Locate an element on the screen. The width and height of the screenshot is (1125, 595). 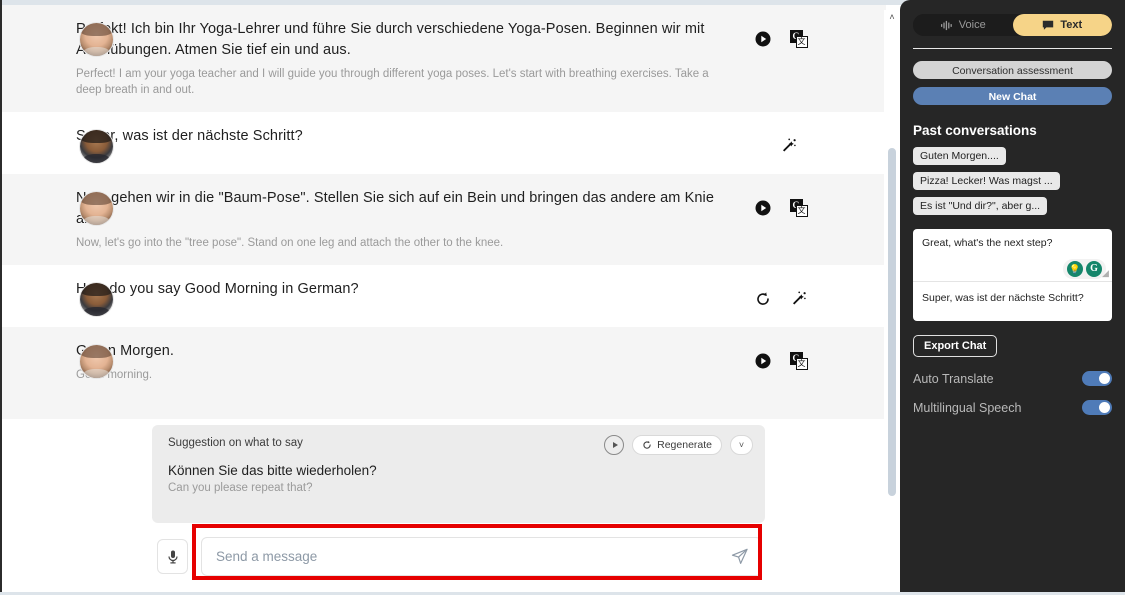
refresh-icon is located at coordinates (647, 445).